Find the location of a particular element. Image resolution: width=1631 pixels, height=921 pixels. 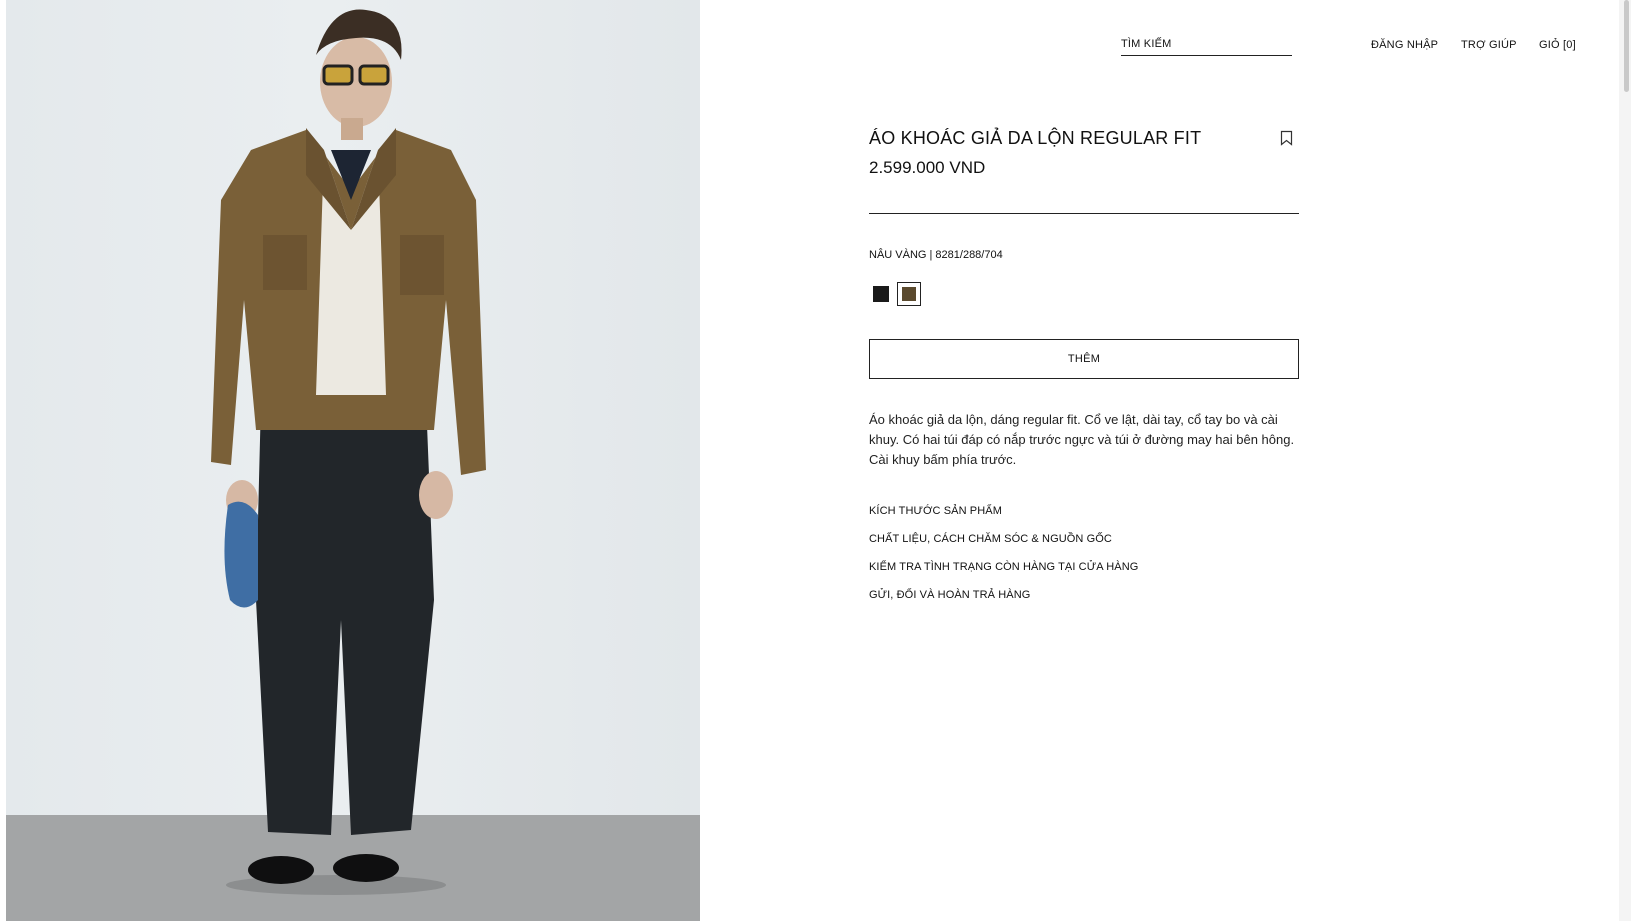

add-to-cart-button: THÊM is located at coordinates (1084, 359).